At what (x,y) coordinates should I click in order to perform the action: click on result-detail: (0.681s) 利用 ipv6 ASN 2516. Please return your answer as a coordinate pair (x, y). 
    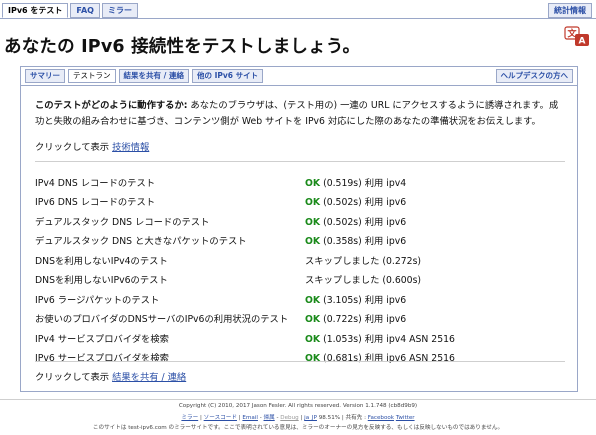
    Looking at the image, I should click on (387, 359).